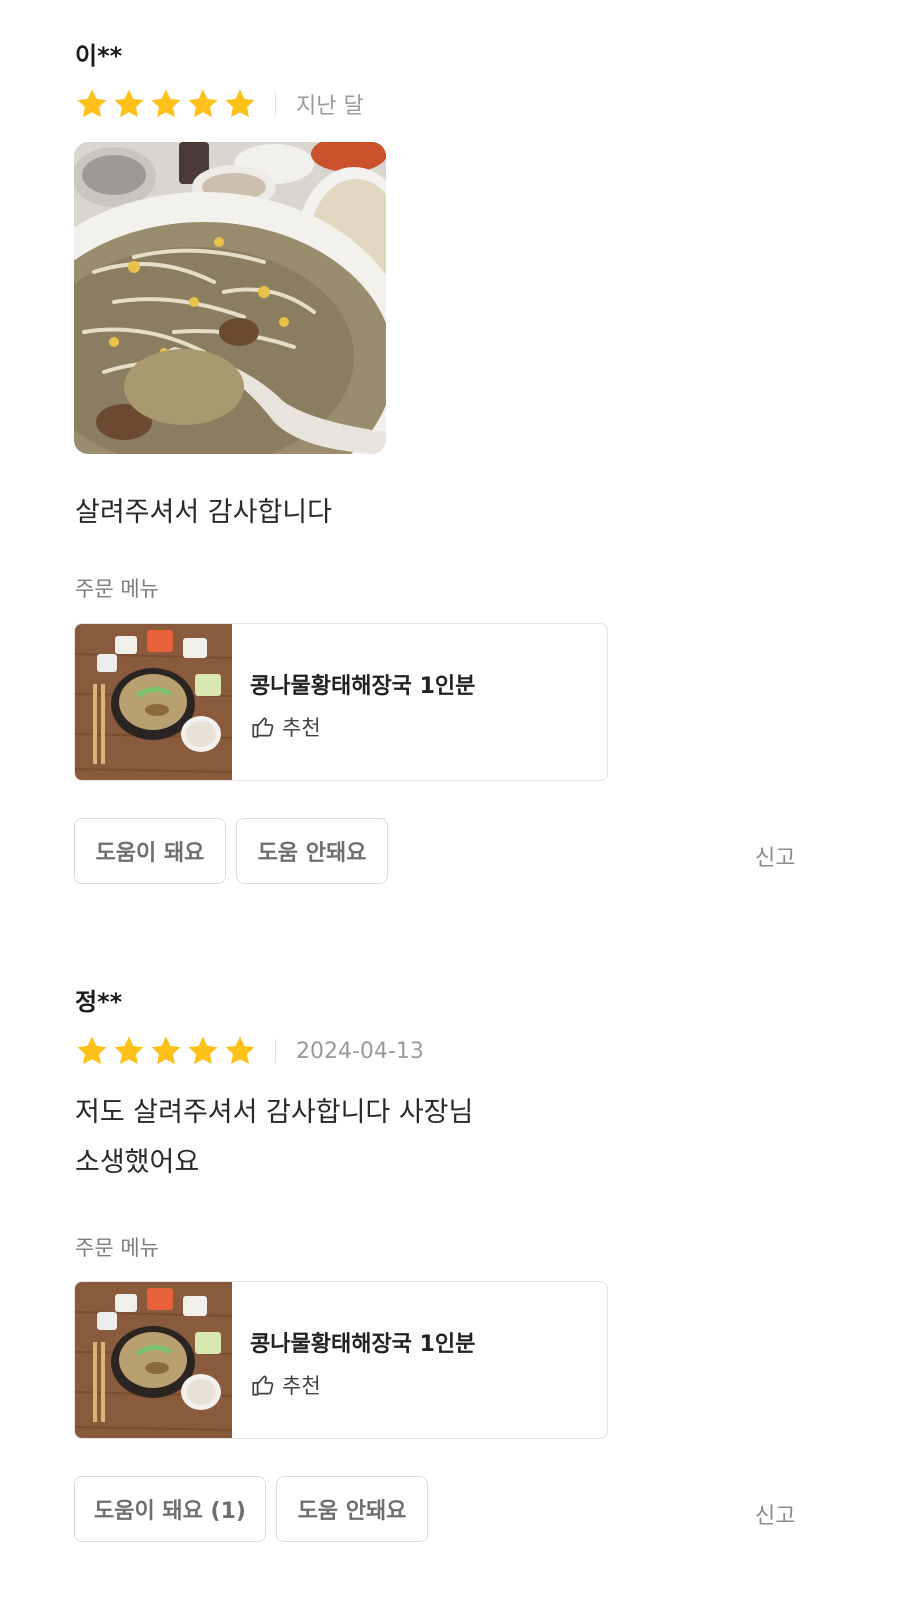  What do you see at coordinates (274, 1138) in the screenshot?
I see `review-text: 저도 살려주셔서 감사합니다 사장님 소생했어요` at bounding box center [274, 1138].